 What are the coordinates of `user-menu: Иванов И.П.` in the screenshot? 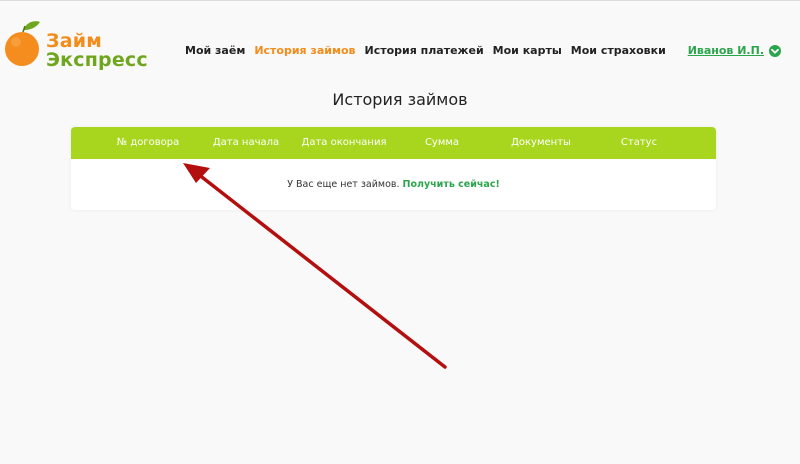 It's located at (734, 50).